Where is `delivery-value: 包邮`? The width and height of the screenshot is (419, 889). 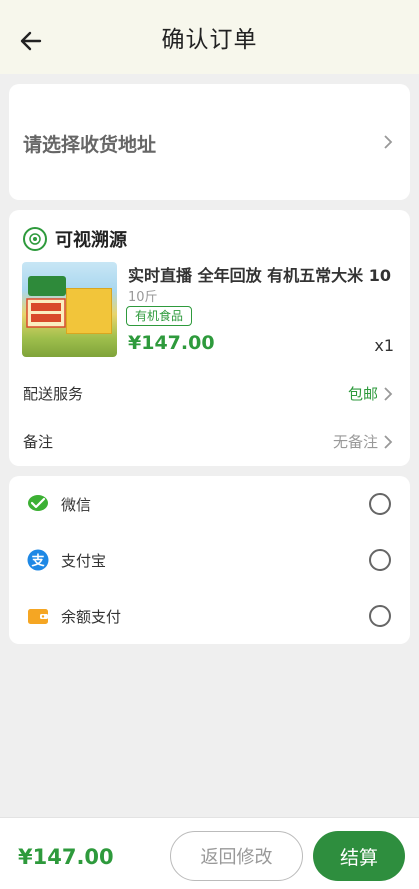
delivery-value: 包邮 is located at coordinates (363, 393).